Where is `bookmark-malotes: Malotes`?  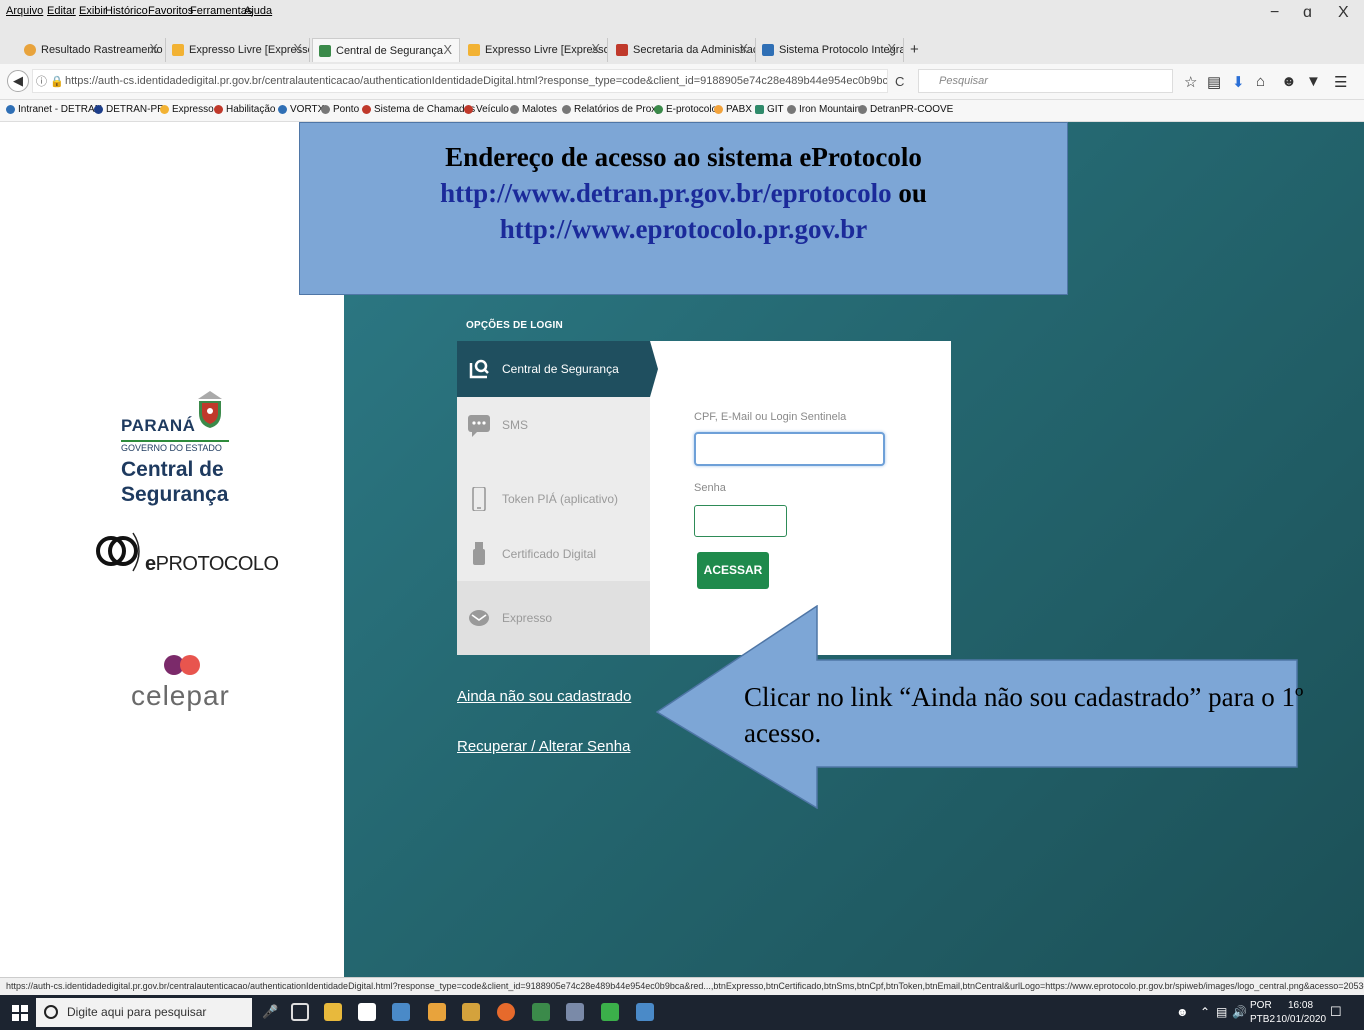 bookmark-malotes: Malotes is located at coordinates (533, 109).